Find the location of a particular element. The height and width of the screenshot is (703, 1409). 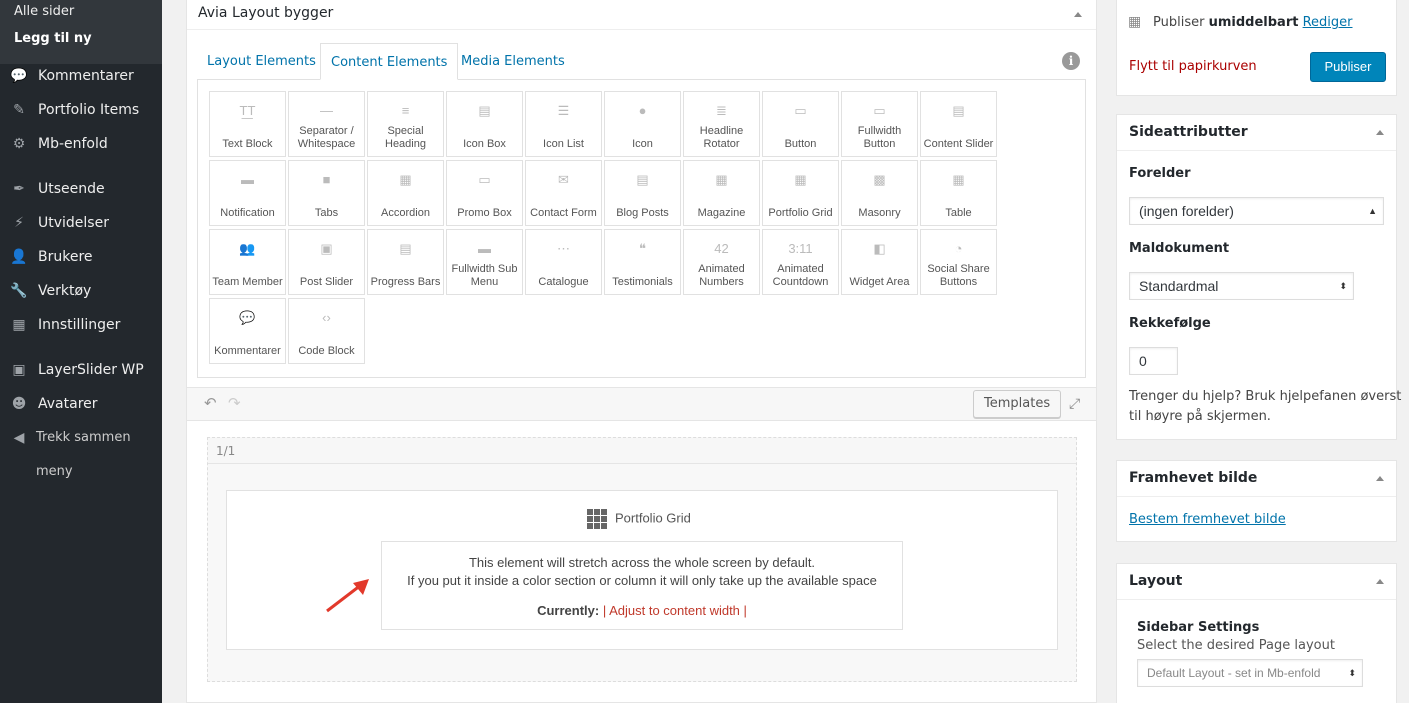

element-tile-label: Contact Form is located at coordinates (563, 213).